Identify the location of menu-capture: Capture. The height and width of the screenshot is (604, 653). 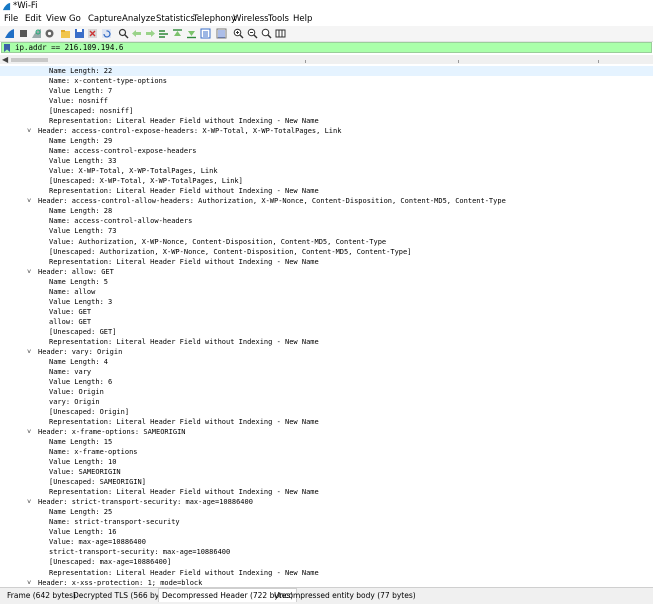
(105, 19).